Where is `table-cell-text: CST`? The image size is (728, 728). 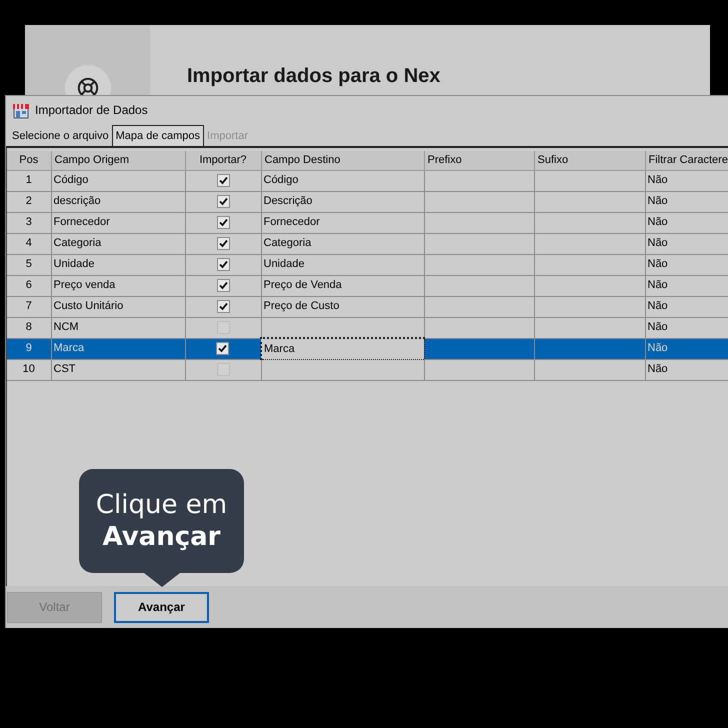
table-cell-text: CST is located at coordinates (65, 369).